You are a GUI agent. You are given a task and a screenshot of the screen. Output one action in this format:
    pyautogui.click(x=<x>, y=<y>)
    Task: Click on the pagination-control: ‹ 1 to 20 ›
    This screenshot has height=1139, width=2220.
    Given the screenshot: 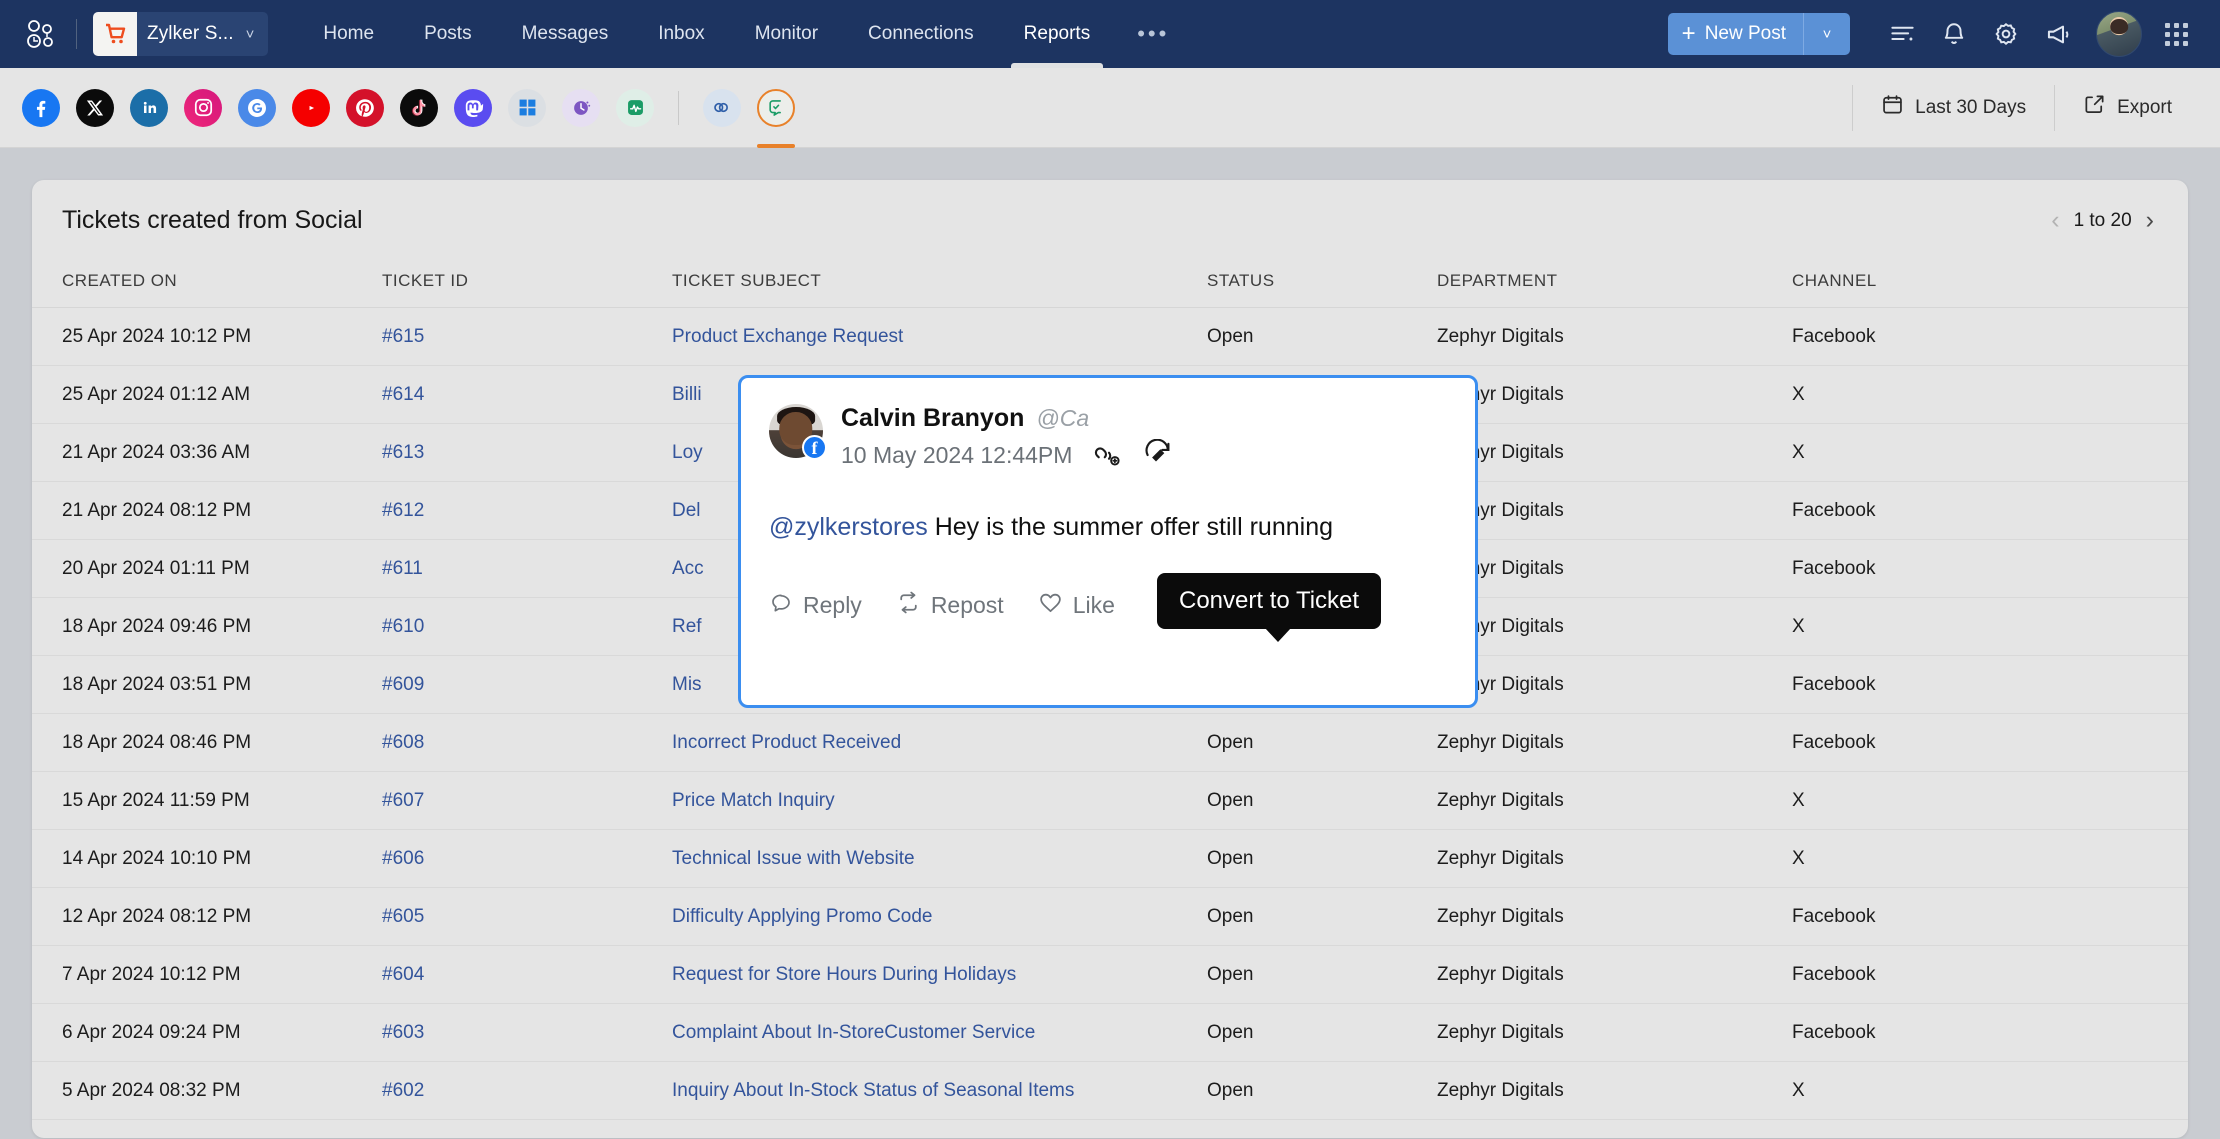 What is the action you would take?
    pyautogui.click(x=2102, y=220)
    